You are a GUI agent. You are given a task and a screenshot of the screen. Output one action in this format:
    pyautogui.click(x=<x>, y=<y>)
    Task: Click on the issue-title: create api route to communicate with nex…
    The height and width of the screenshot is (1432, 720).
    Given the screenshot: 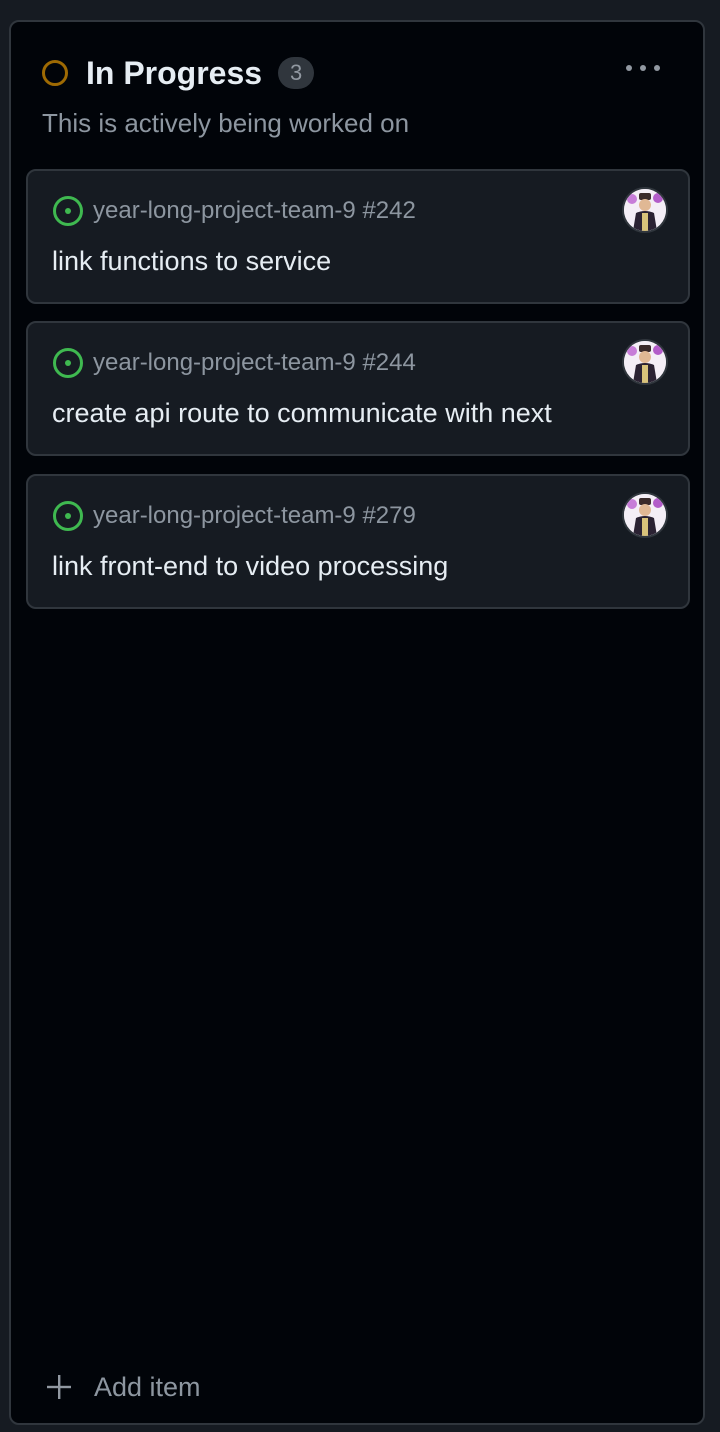 What is the action you would take?
    pyautogui.click(x=302, y=413)
    